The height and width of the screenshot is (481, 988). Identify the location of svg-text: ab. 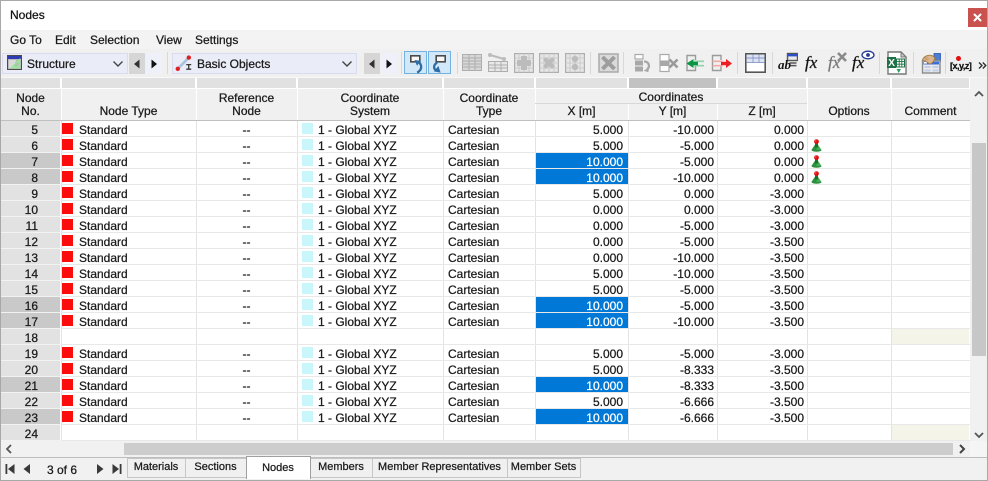
(785, 64).